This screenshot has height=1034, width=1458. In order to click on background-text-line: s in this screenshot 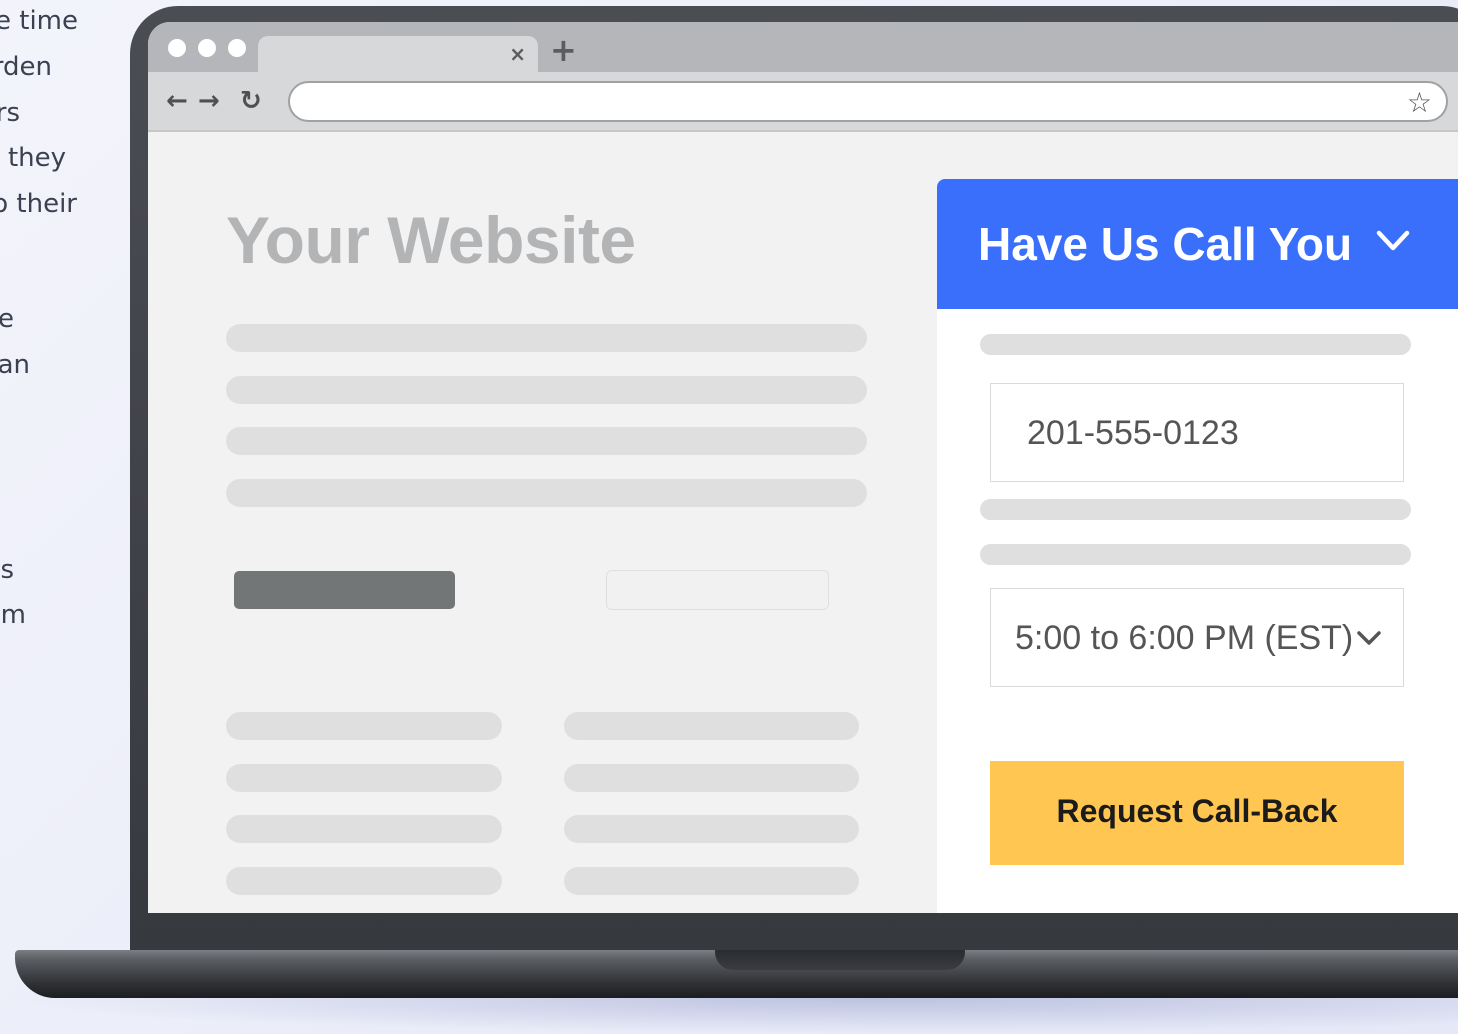, I will do `click(7, 570)`.